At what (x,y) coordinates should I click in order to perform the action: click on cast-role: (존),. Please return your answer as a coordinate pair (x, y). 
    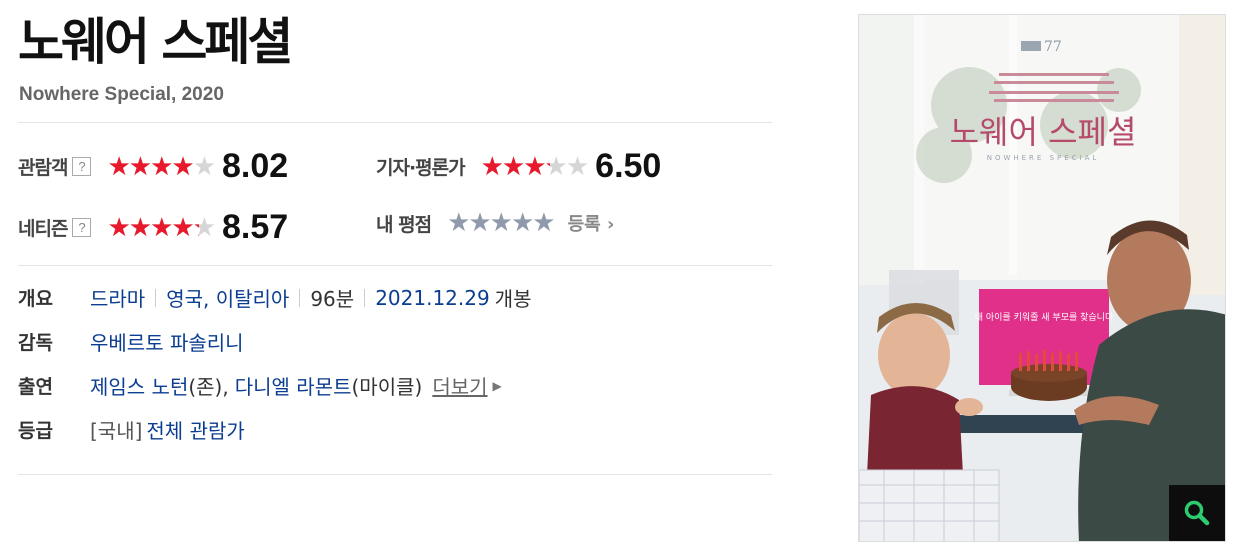
    Looking at the image, I should click on (208, 387).